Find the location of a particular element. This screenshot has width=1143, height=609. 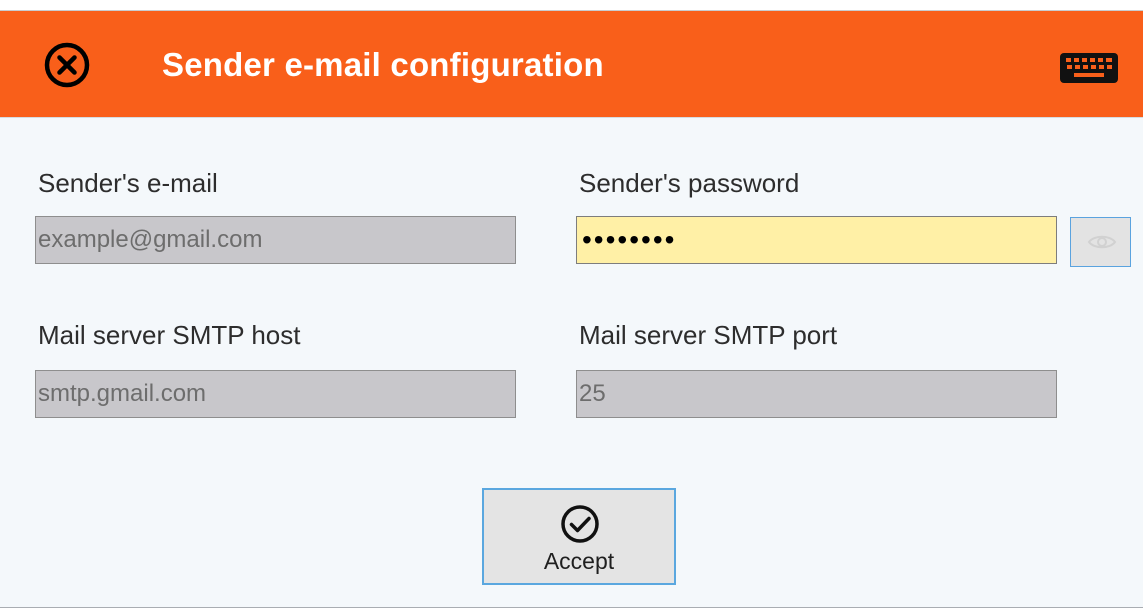

smtp-port-label: Mail server SMTP port is located at coordinates (708, 335).